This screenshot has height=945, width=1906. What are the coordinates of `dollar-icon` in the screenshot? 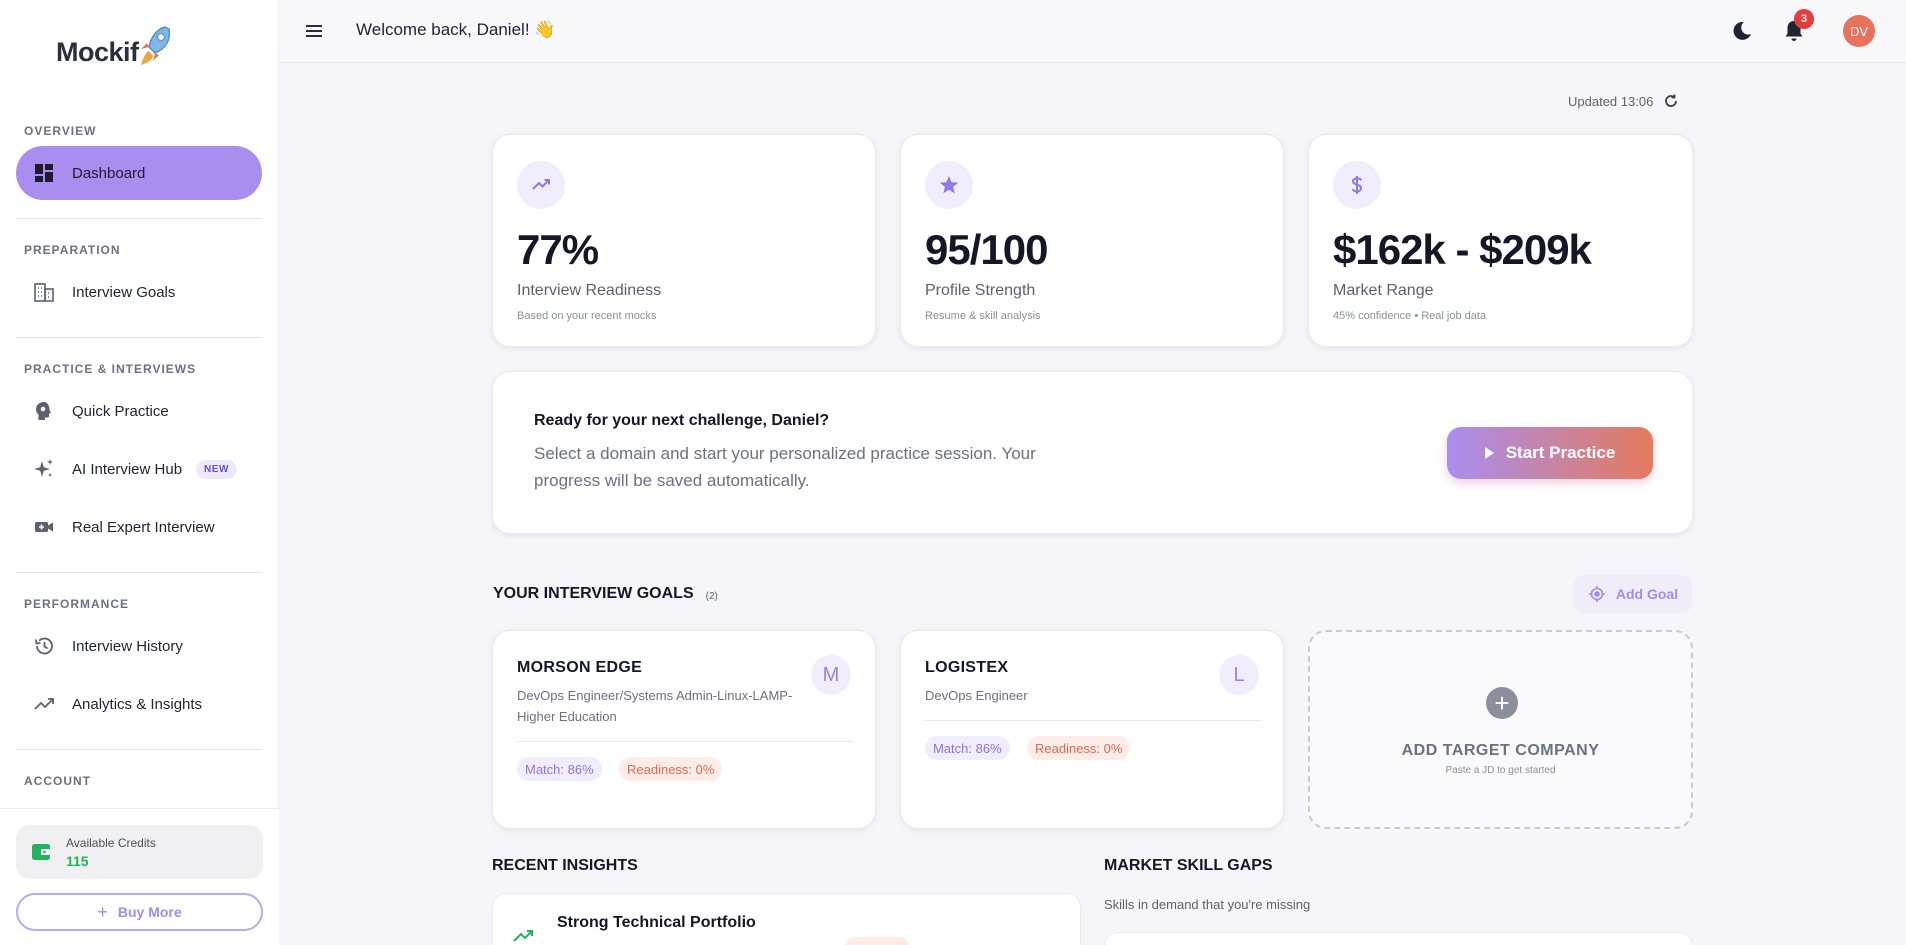 It's located at (1357, 185).